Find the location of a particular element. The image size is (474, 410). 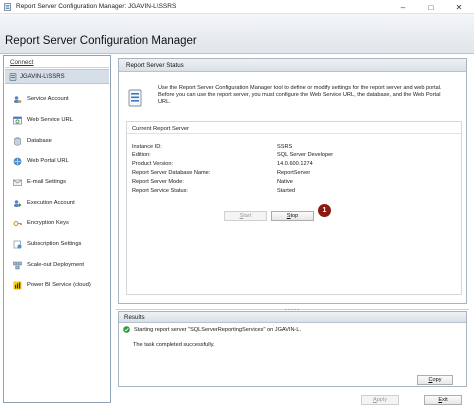

info-value: ReportServer is located at coordinates (294, 173).